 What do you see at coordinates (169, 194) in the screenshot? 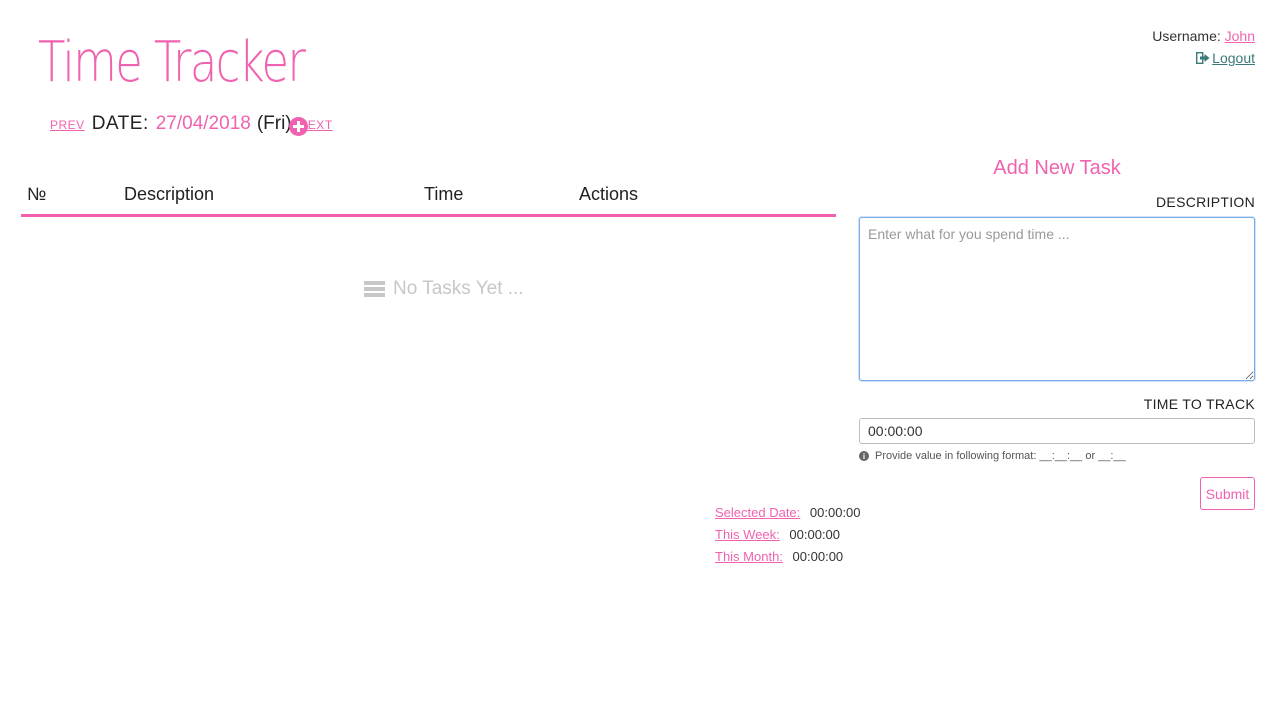
I see `column-header-description: Description` at bounding box center [169, 194].